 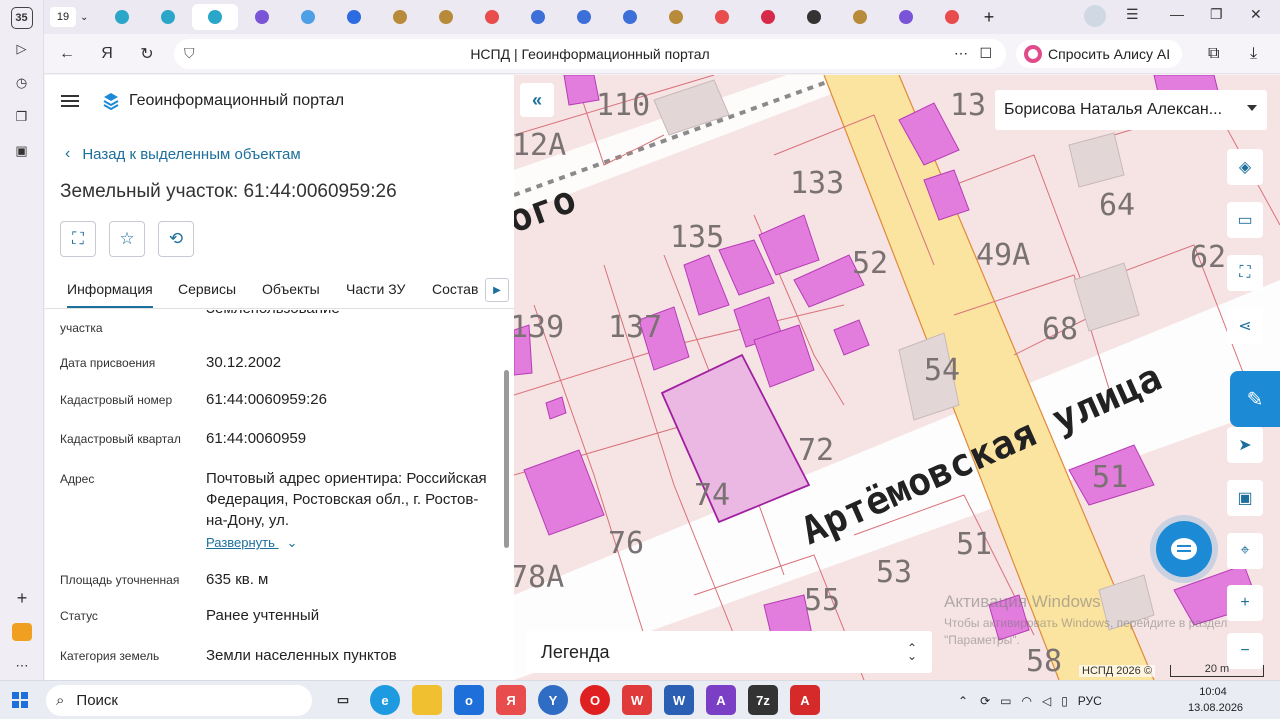 What do you see at coordinates (1245, 498) in the screenshot?
I see `minimap-button: ▣` at bounding box center [1245, 498].